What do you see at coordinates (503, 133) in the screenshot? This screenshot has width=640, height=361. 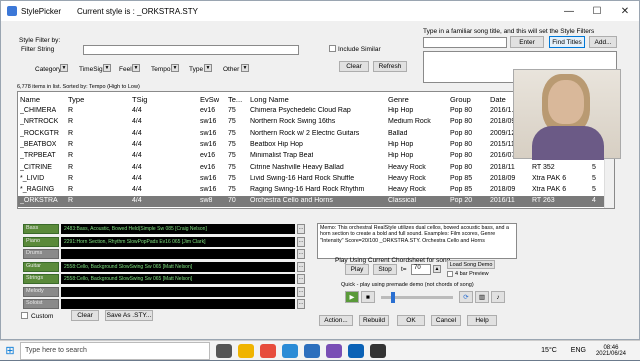 I see `table-cell: 2009/12` at bounding box center [503, 133].